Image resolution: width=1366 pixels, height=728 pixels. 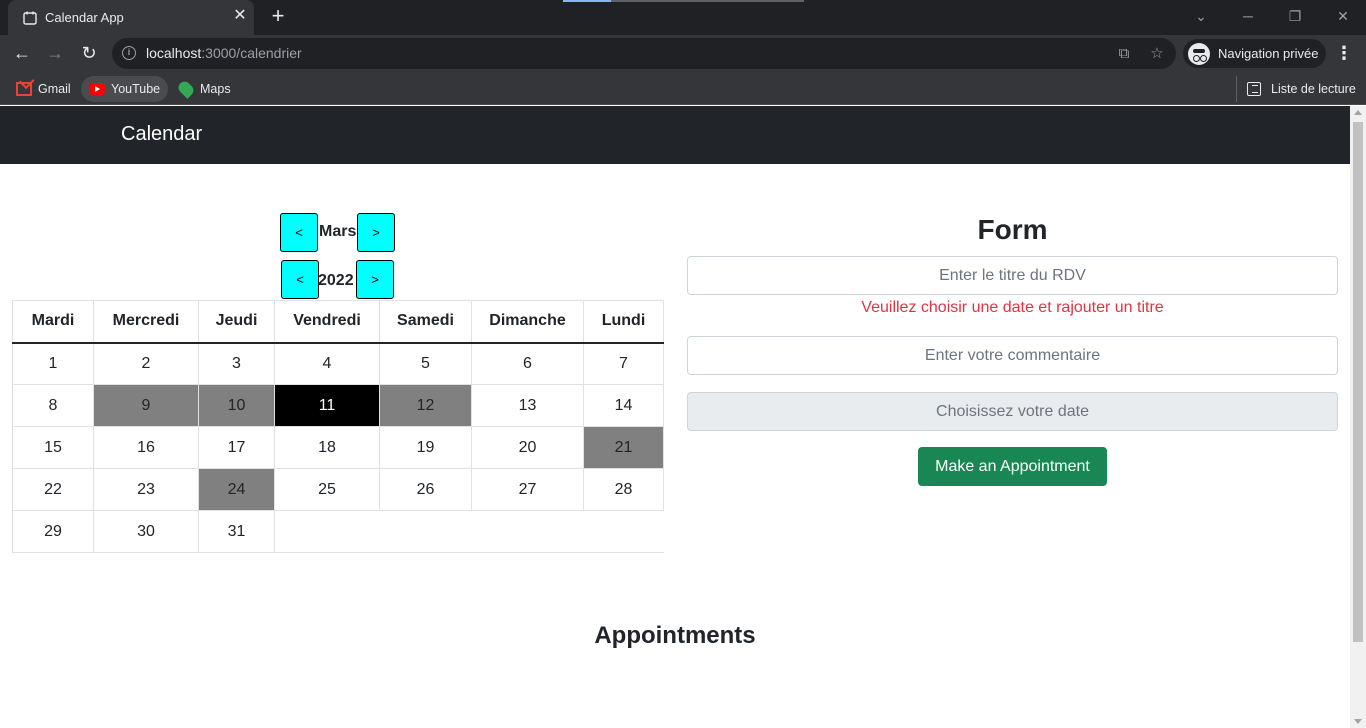 I want to click on translate-icon: ⧉, so click(x=1124, y=54).